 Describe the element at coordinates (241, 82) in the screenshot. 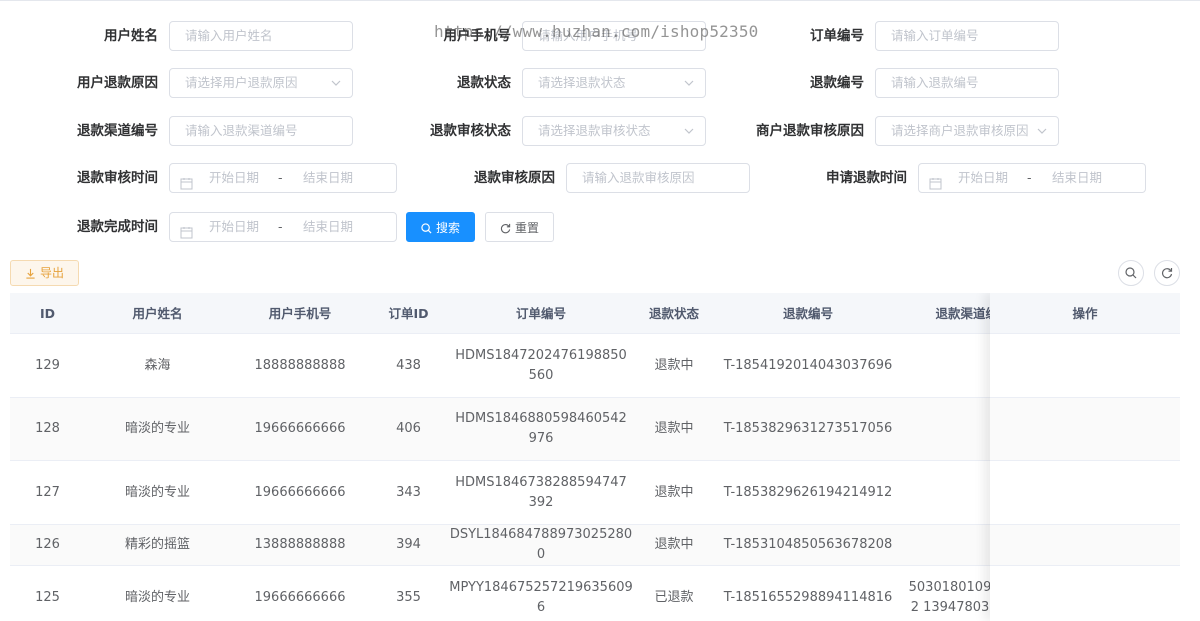

I see `user-refund-reason-placeholder: 请选择用户退款原因` at that location.